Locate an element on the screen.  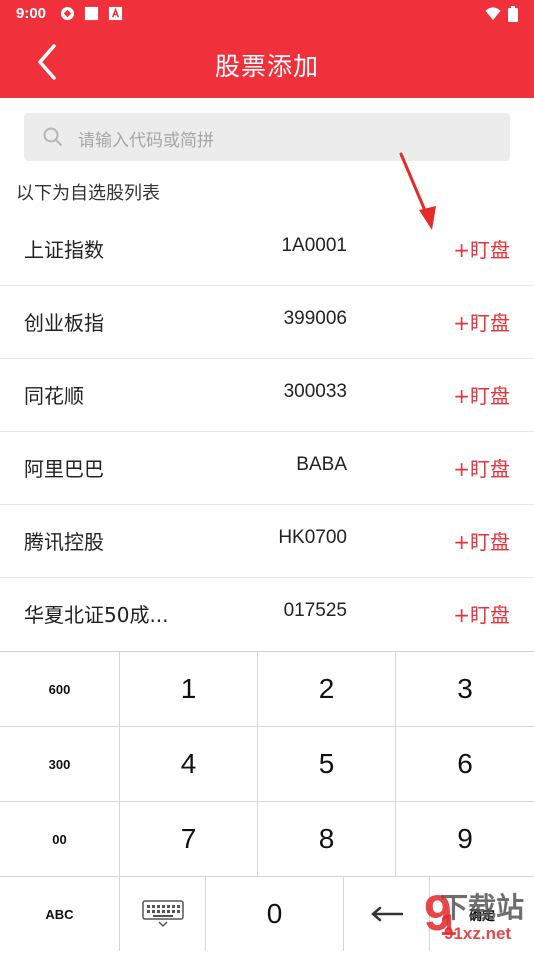
key-0: 0 is located at coordinates (275, 914).